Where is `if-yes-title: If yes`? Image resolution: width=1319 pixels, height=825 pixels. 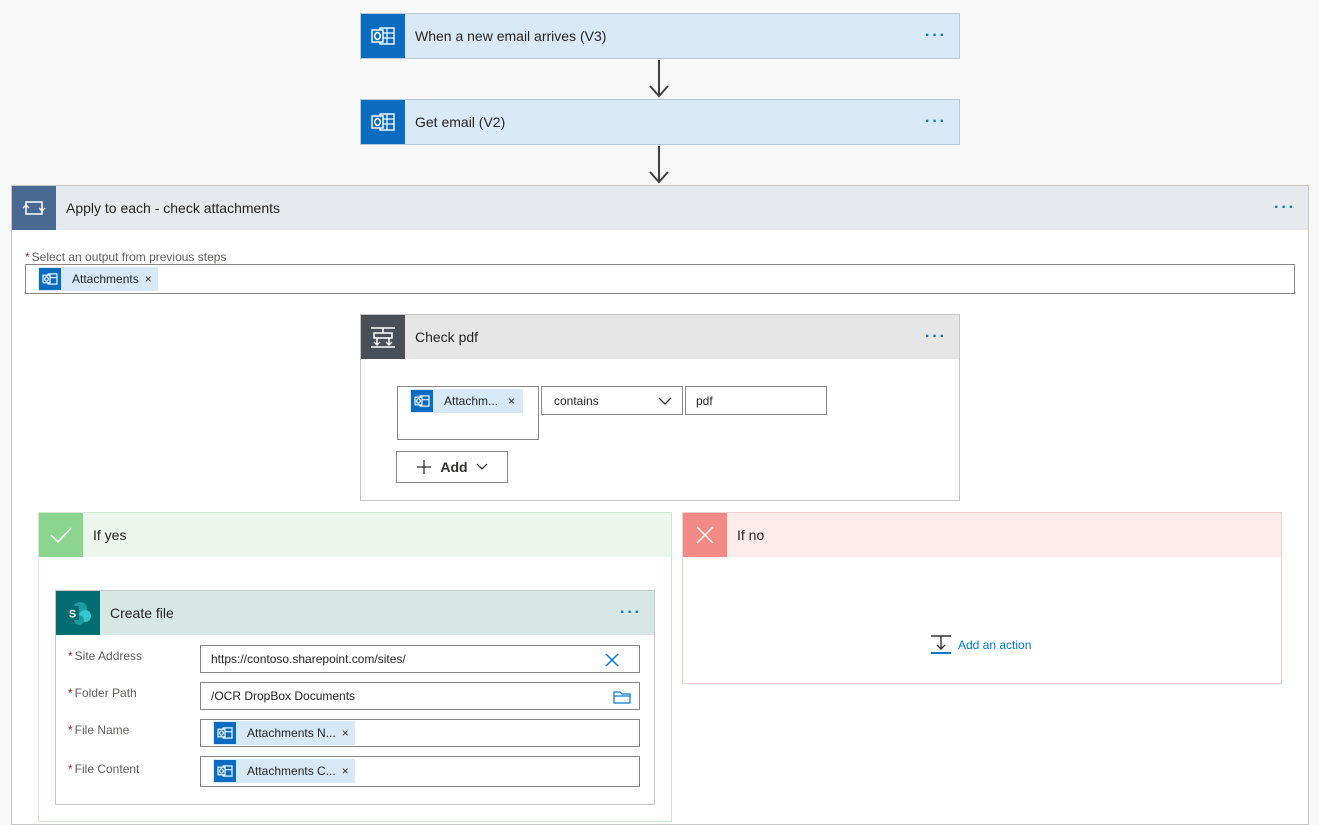
if-yes-title: If yes is located at coordinates (110, 535).